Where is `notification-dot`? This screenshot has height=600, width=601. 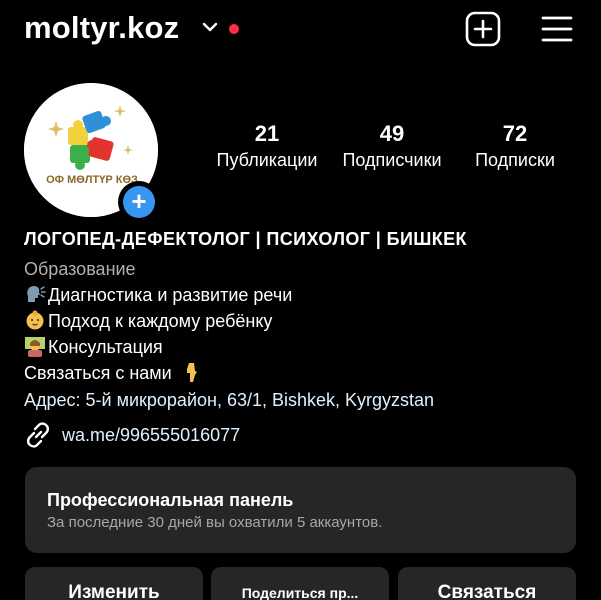
notification-dot is located at coordinates (234, 29).